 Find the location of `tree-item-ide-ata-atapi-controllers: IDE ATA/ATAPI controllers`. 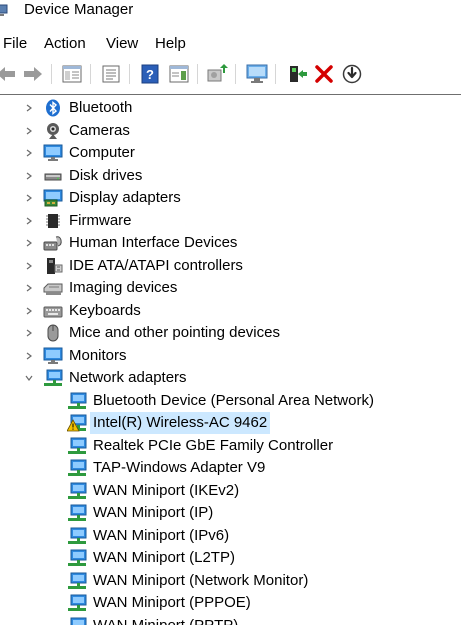

tree-item-ide-ata-atapi-controllers: IDE ATA/ATAPI controllers is located at coordinates (230, 266).